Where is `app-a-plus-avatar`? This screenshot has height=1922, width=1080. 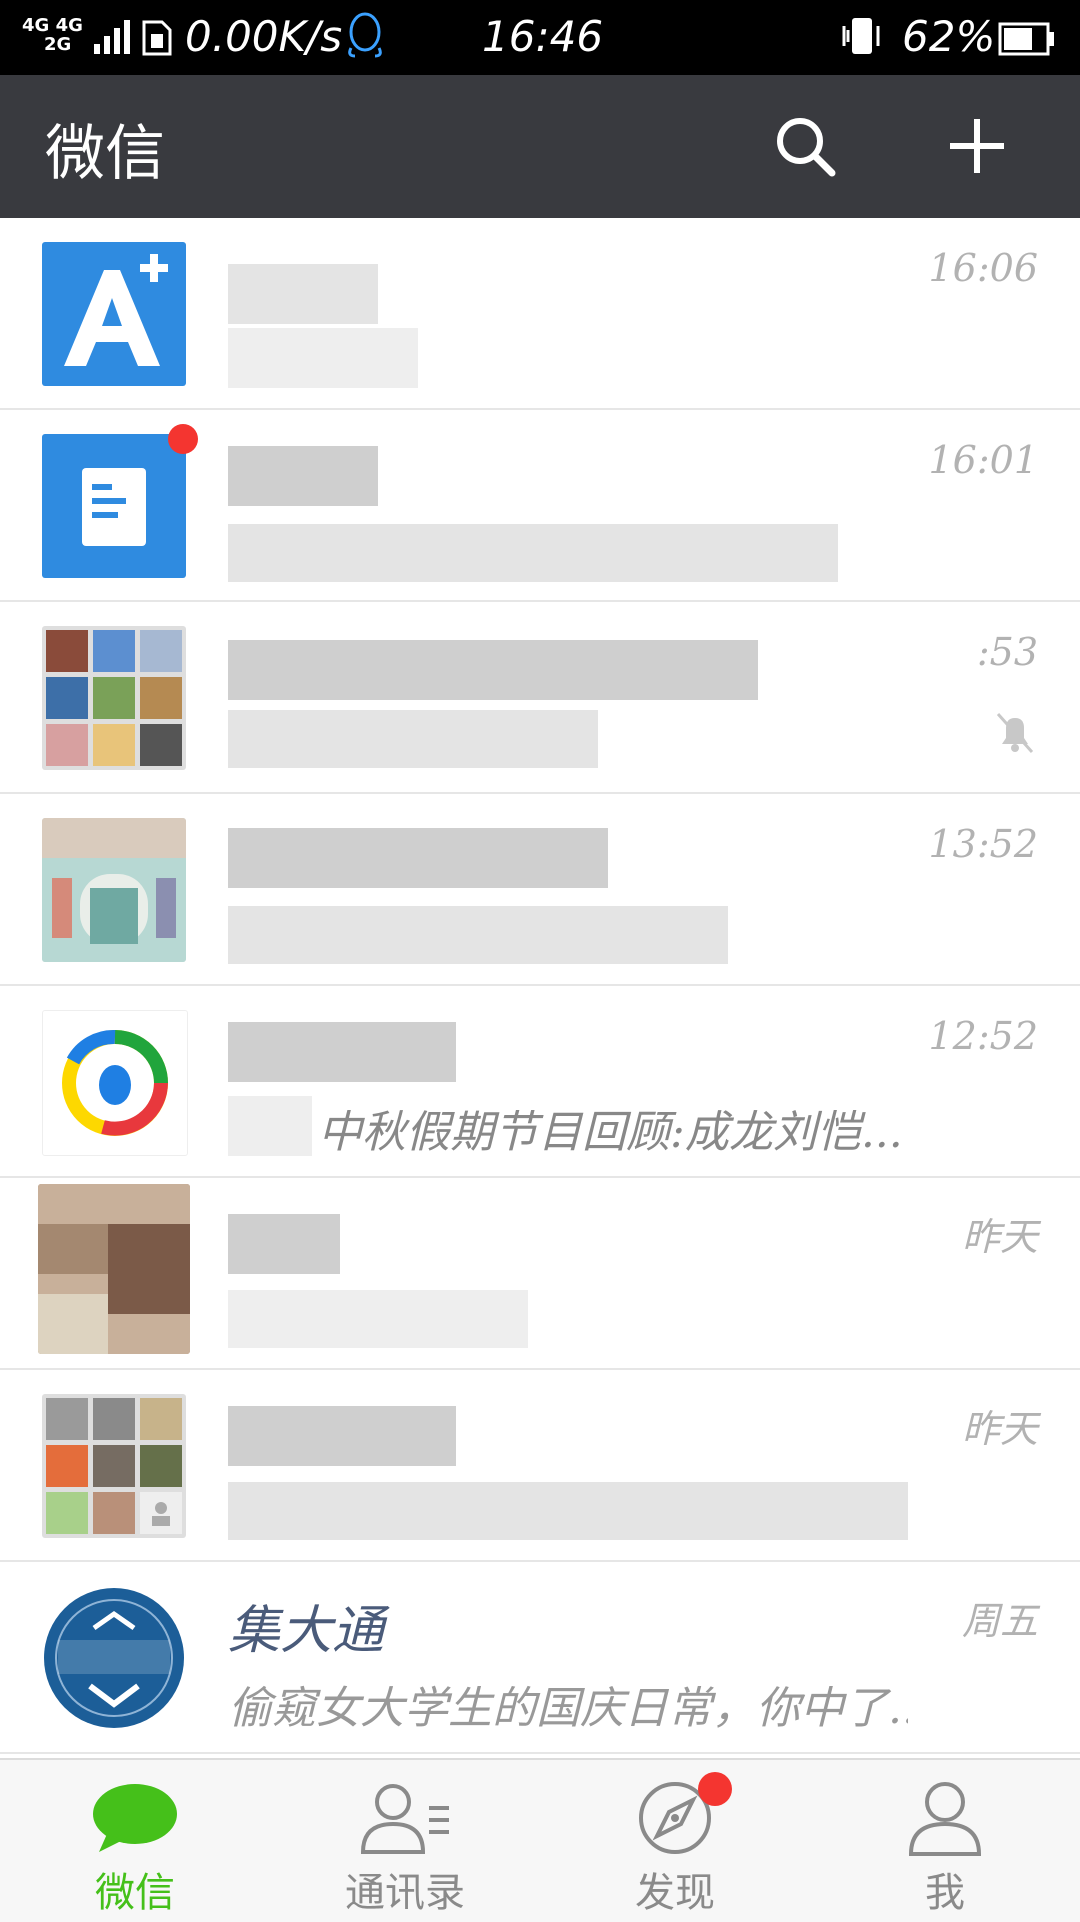 app-a-plus-avatar is located at coordinates (114, 314).